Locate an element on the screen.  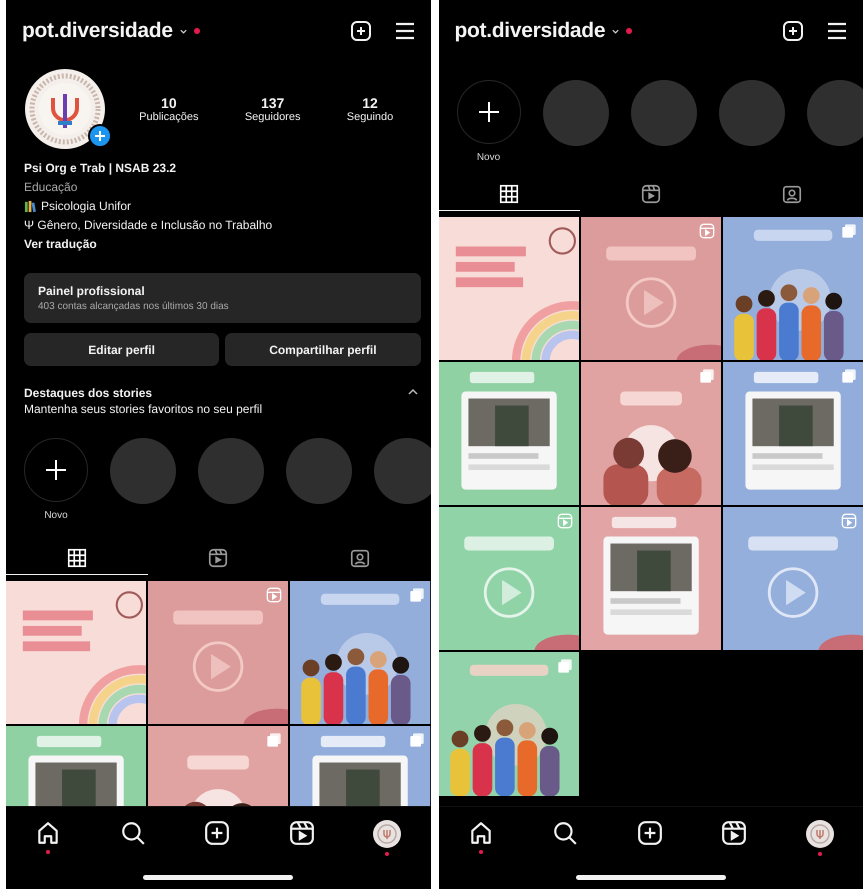
dashboard-card: Painel profissional 403 contas alcançadas nos últimos 30 dias is located at coordinates (222, 298).